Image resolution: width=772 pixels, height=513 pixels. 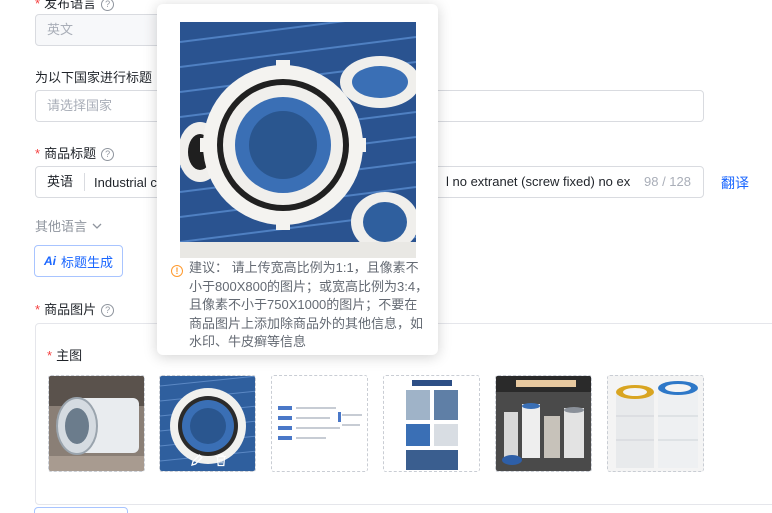 What do you see at coordinates (105, 30) in the screenshot?
I see `publish-language-select: 英文` at bounding box center [105, 30].